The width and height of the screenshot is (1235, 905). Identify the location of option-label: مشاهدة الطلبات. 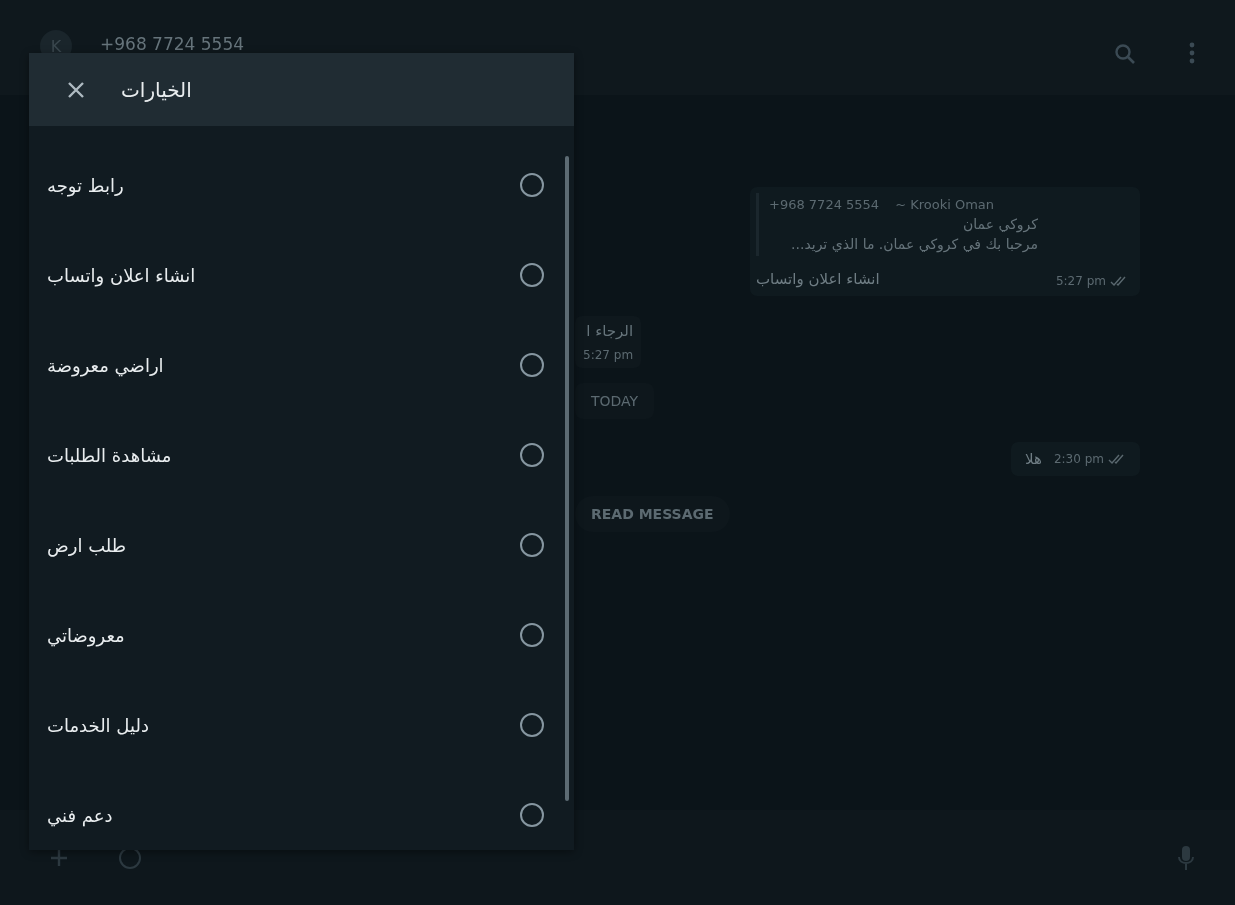
(109, 455).